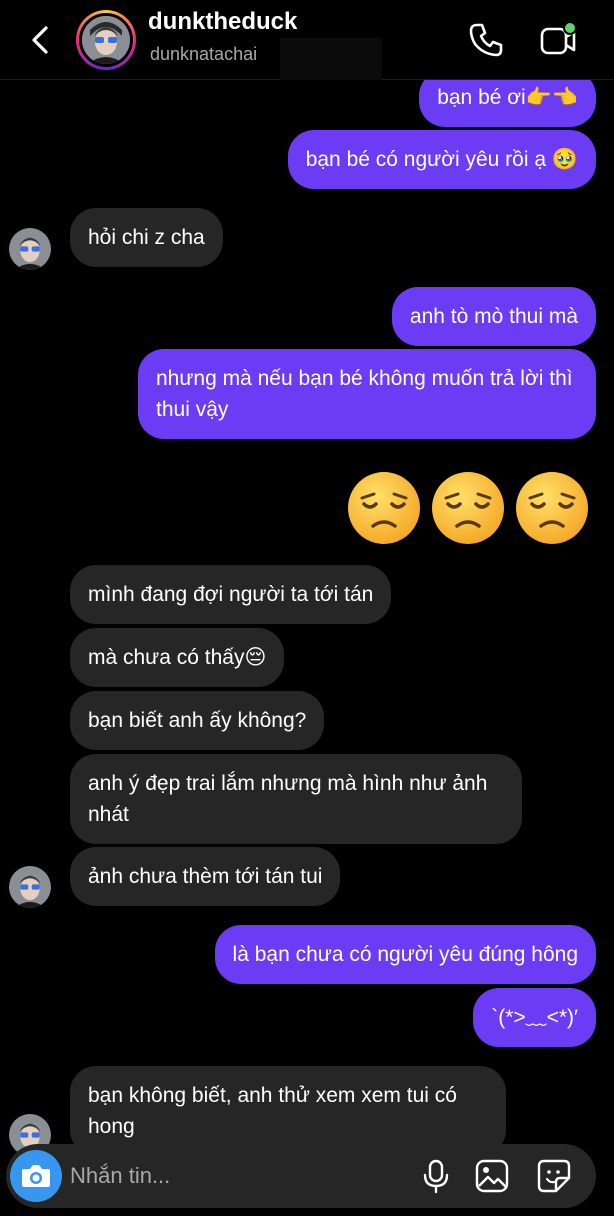 The height and width of the screenshot is (1216, 614). What do you see at coordinates (554, 1176) in the screenshot?
I see `sticker-icon` at bounding box center [554, 1176].